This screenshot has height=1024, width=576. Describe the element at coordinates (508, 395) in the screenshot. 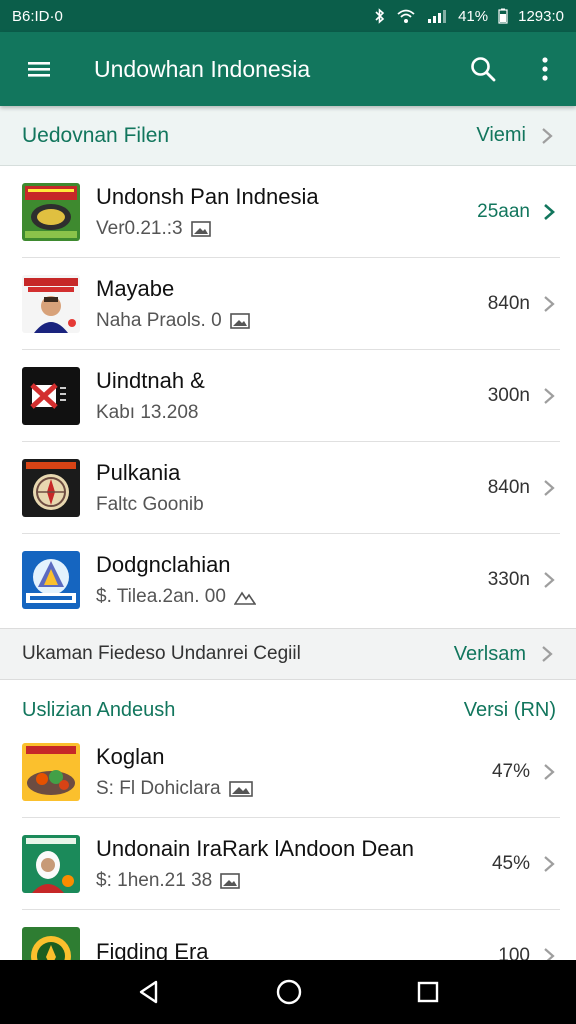

I see `item-value: 300n` at that location.